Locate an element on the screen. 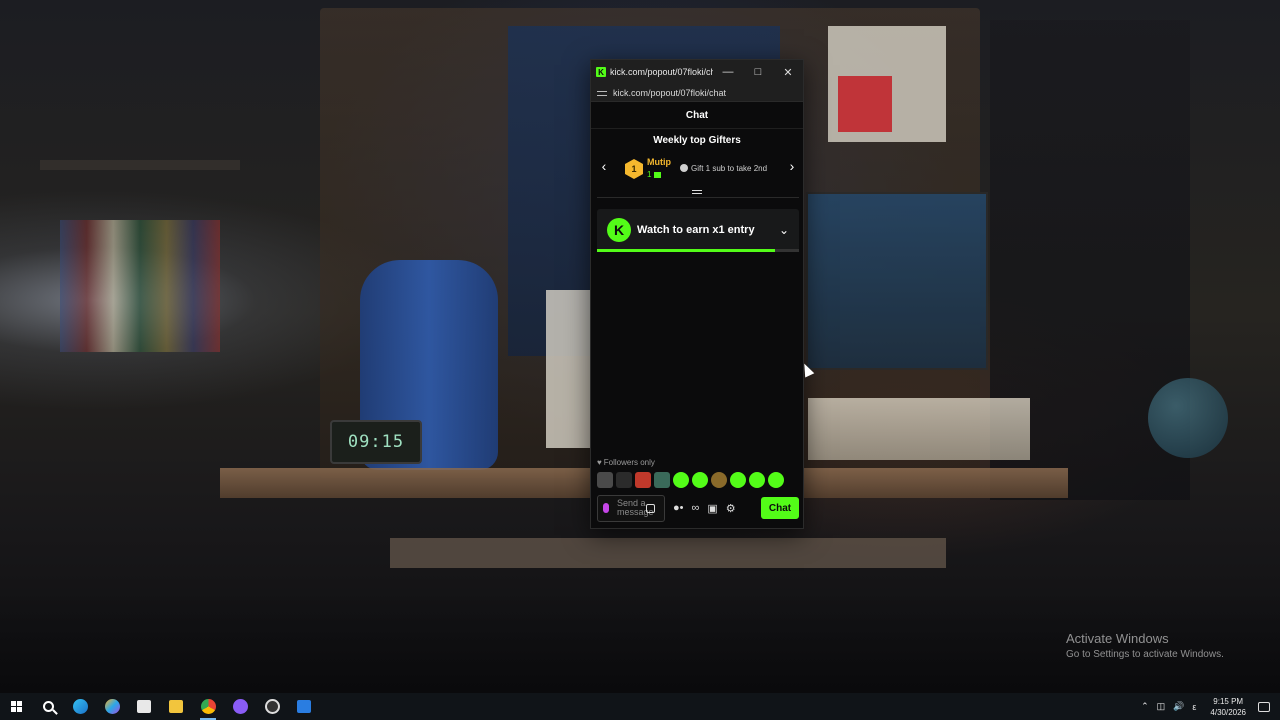 This screenshot has width=1280, height=720. microphone-icon is located at coordinates (606, 508).